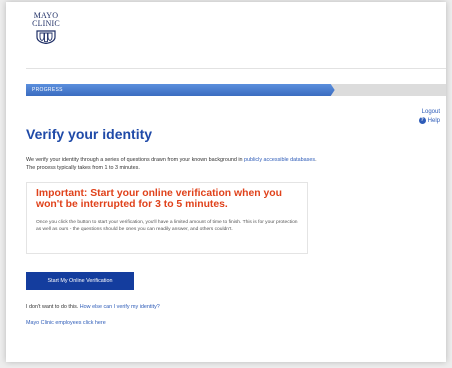 The width and height of the screenshot is (452, 368). Describe the element at coordinates (46, 37) in the screenshot. I see `shield-logo-icon` at that location.